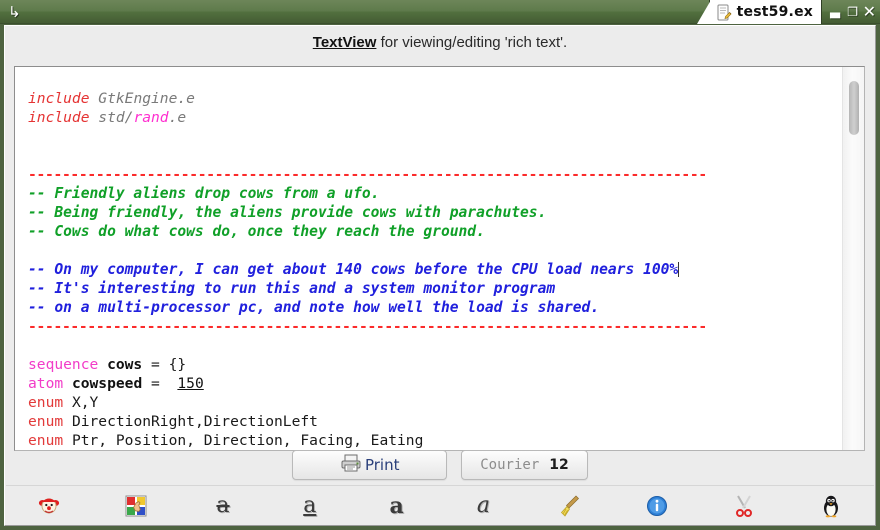 The width and height of the screenshot is (880, 530). I want to click on italic-a-button: a, so click(483, 506).